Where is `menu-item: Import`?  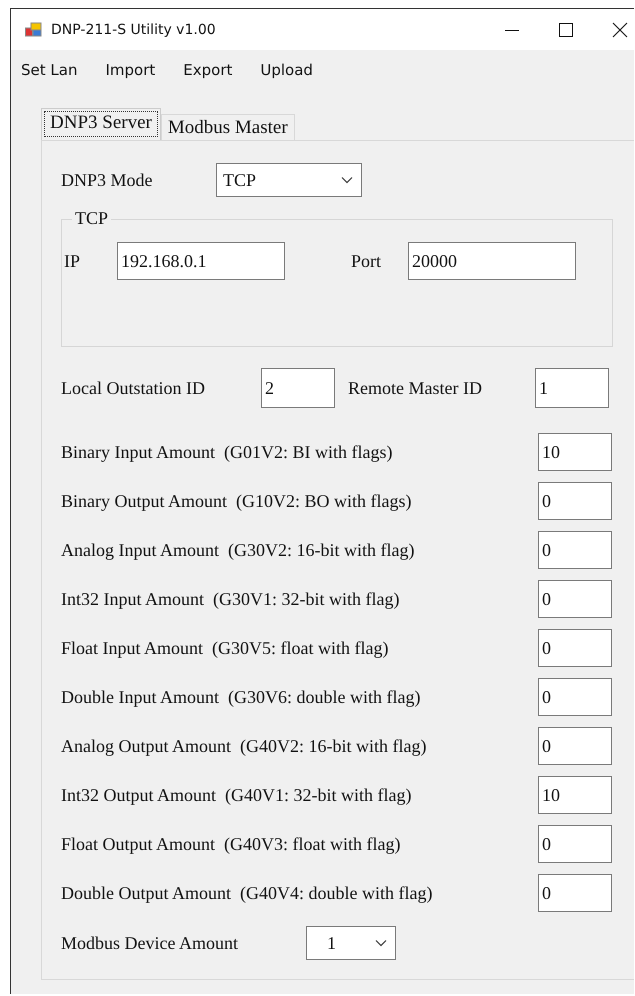
menu-item: Import is located at coordinates (137, 70).